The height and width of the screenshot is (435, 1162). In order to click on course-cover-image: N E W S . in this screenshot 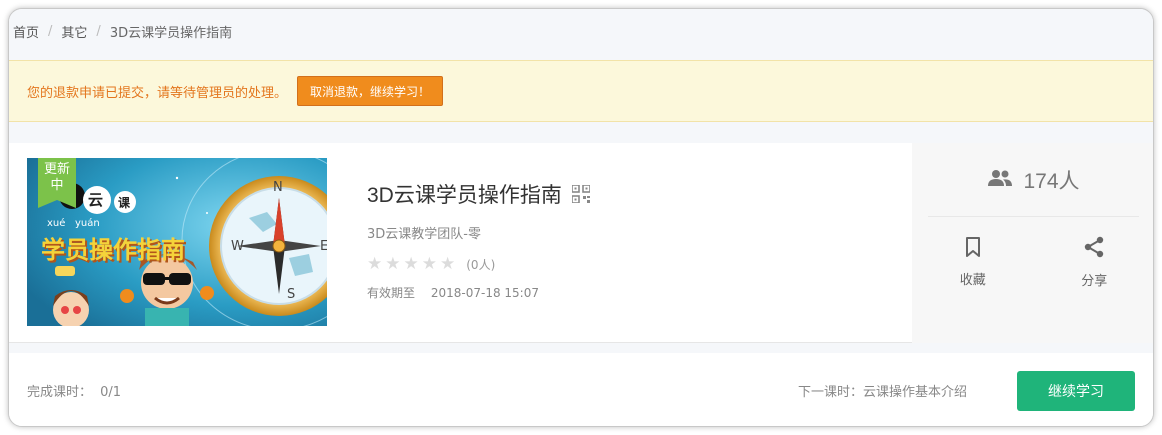, I will do `click(177, 242)`.